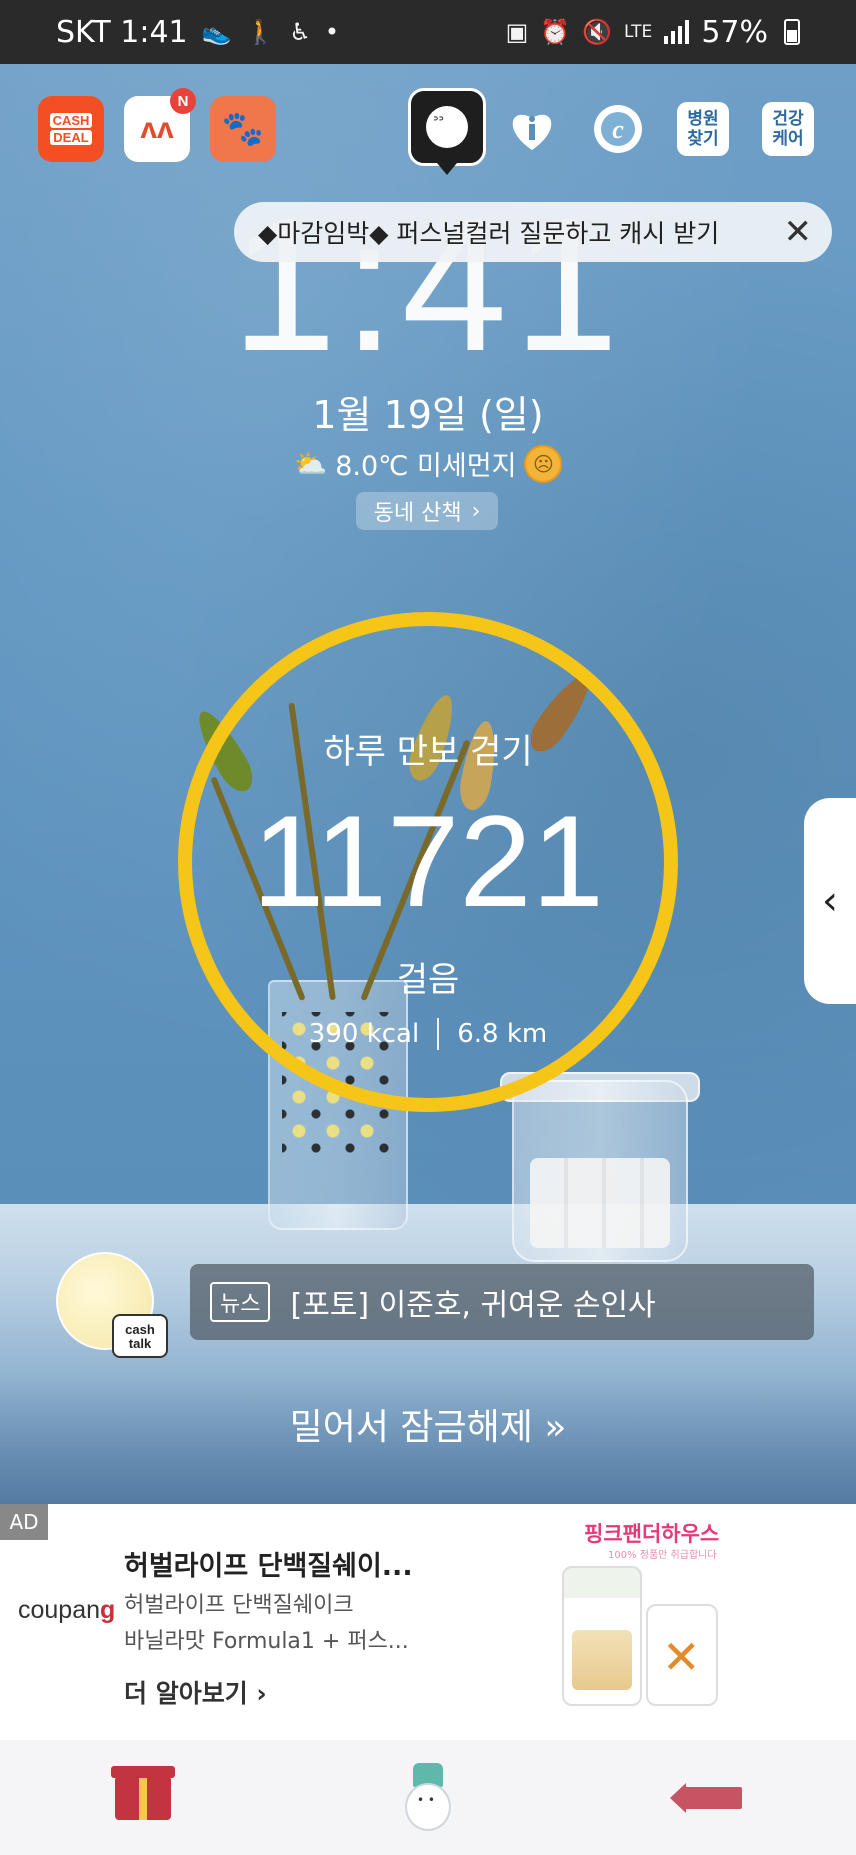  Describe the element at coordinates (59, 1610) in the screenshot. I see `coupang-logo-text-1: coupan` at that location.